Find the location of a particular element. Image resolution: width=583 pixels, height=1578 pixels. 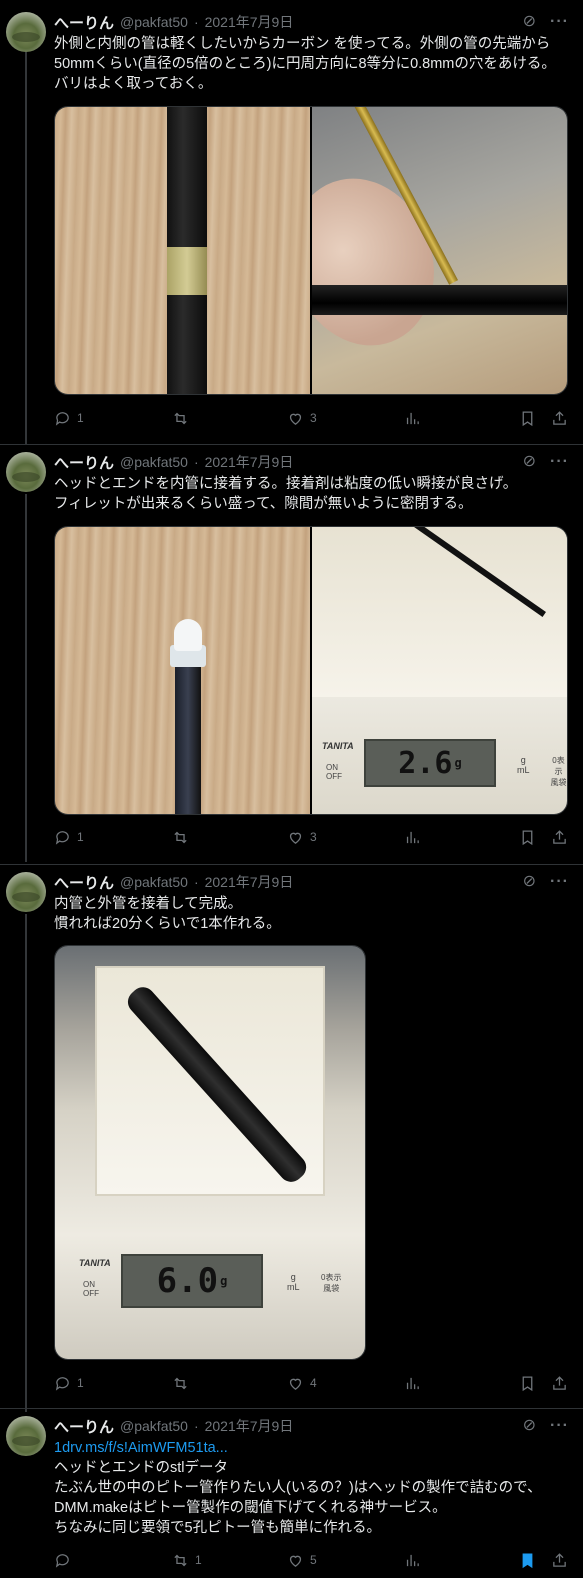

tweet-text-line: バリはよく取っておく。 is located at coordinates (133, 84).